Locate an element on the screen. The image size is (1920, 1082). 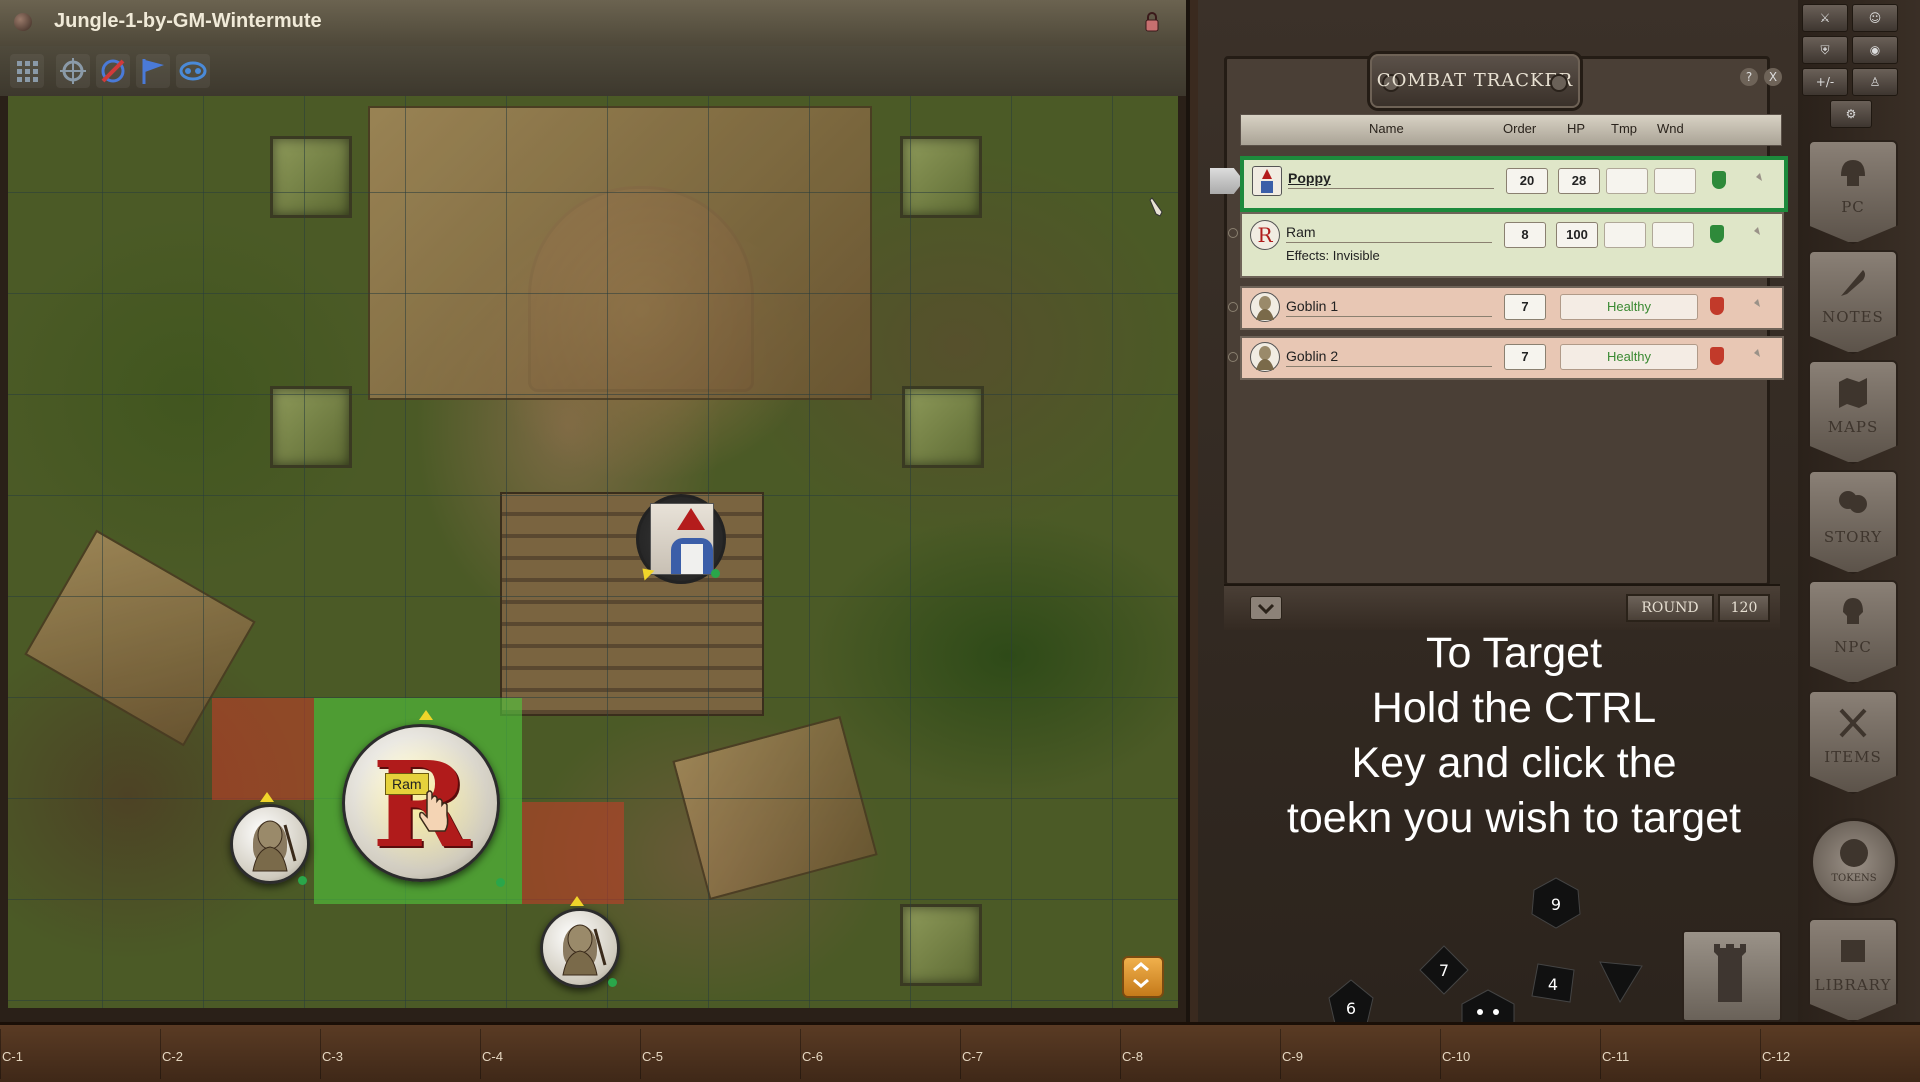
poppy-token is located at coordinates (681, 539).